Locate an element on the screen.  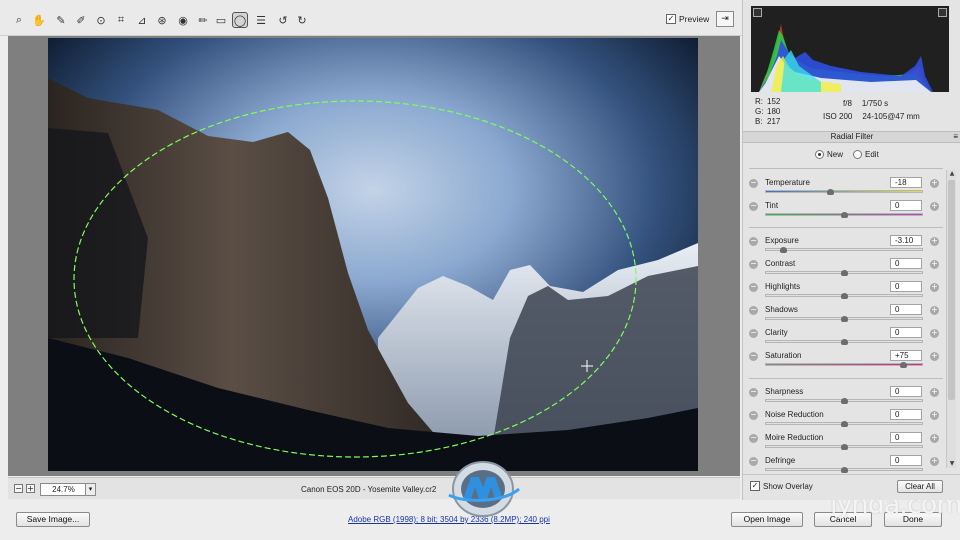
radial-filter-icon: ◯ is located at coordinates (240, 20).